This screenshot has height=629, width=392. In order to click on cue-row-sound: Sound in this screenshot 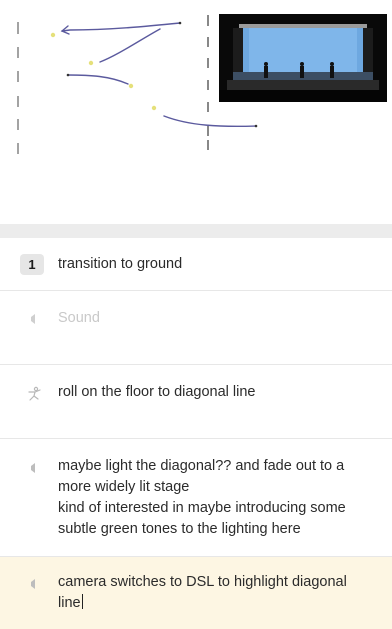, I will do `click(196, 328)`.